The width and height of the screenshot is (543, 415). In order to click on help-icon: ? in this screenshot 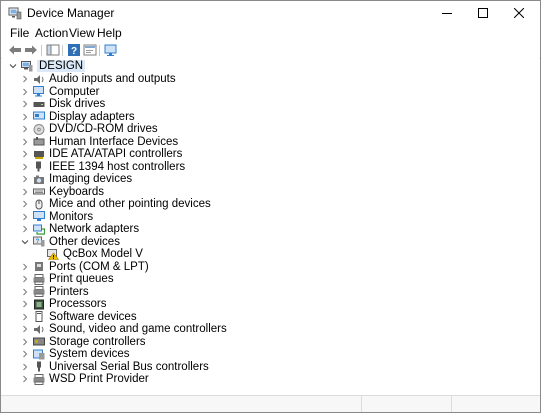, I will do `click(74, 50)`.